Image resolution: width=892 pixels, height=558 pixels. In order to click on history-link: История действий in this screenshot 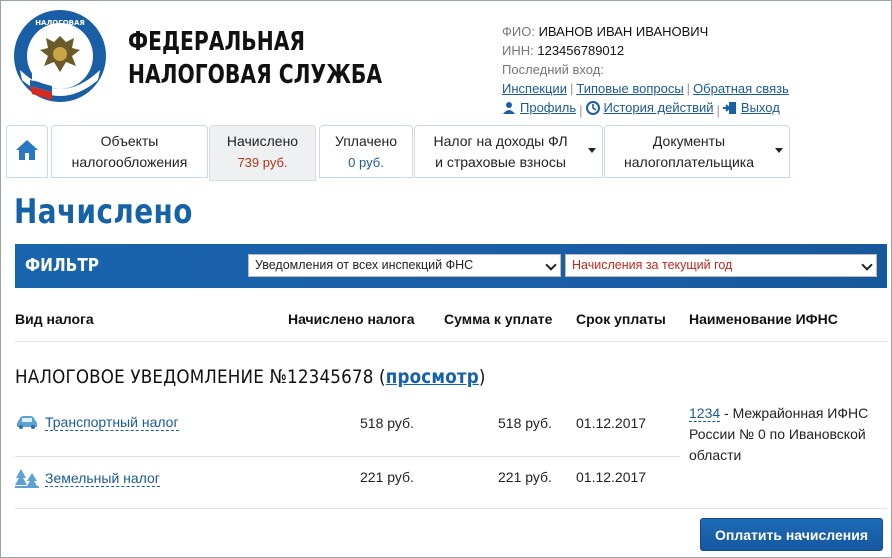, I will do `click(649, 107)`.